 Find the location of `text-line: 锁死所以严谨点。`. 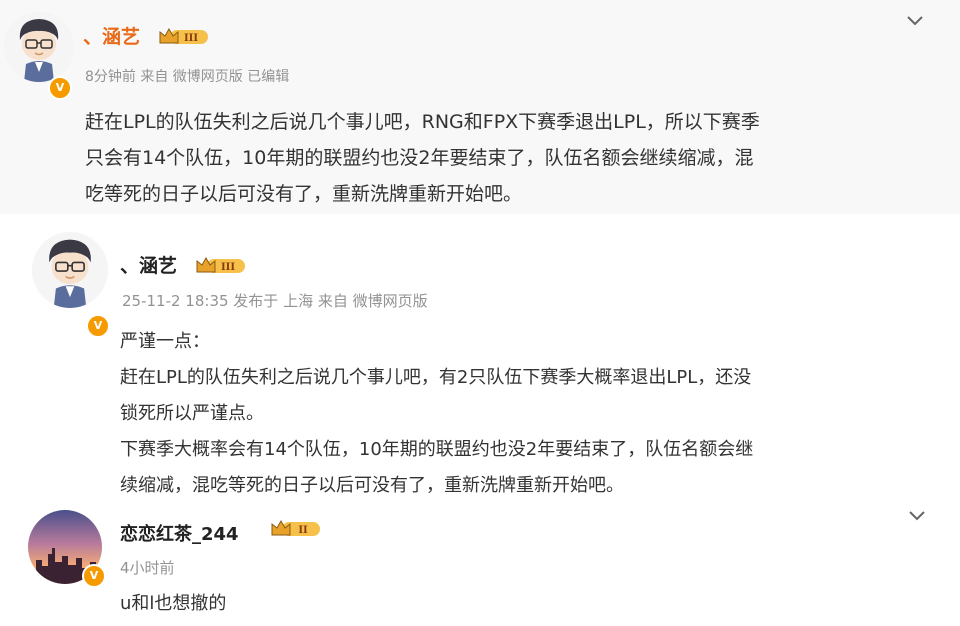

text-line: 锁死所以严谨点。 is located at coordinates (192, 413).